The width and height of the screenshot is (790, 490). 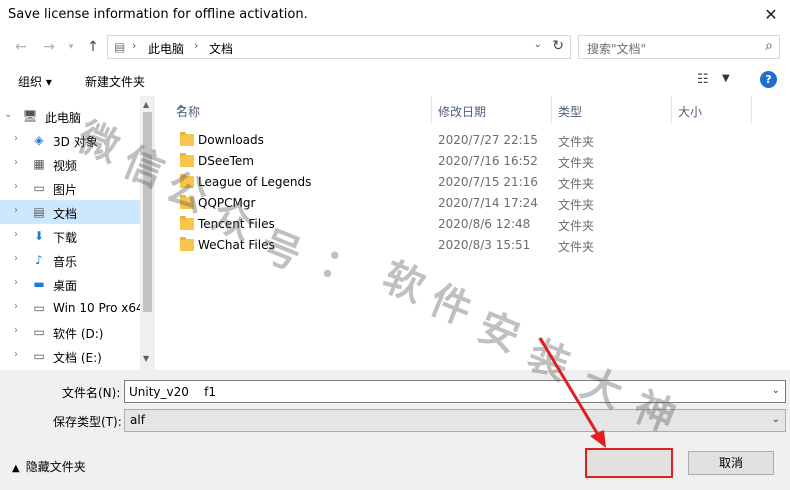 What do you see at coordinates (731, 463) in the screenshot?
I see `cancel-button: 取消` at bounding box center [731, 463].